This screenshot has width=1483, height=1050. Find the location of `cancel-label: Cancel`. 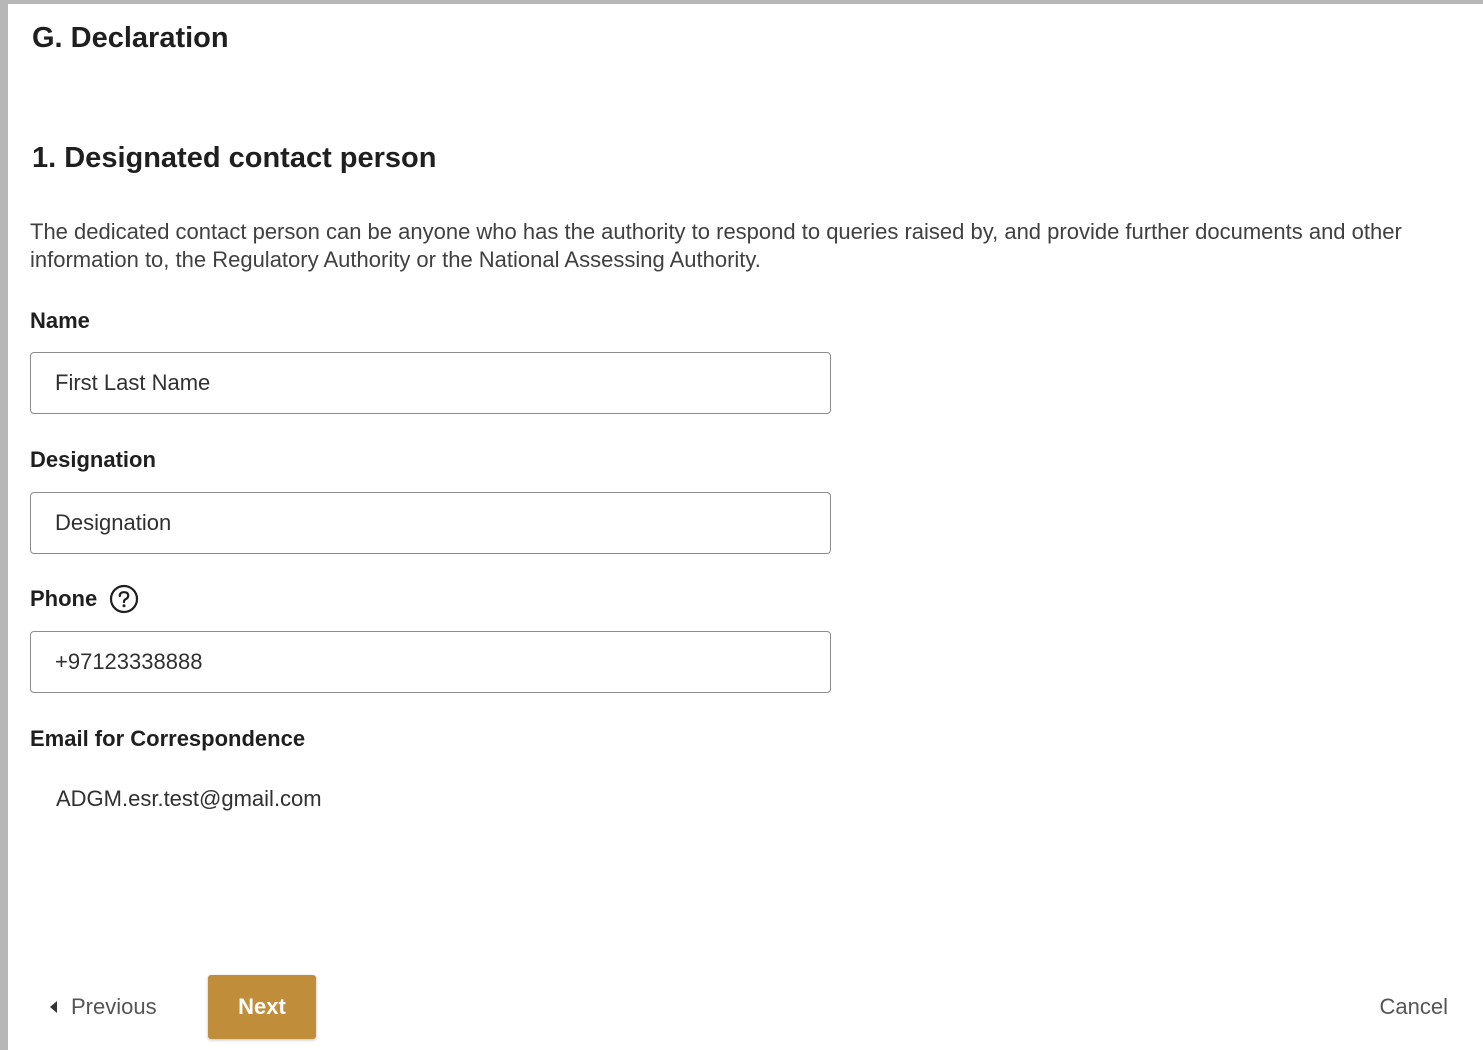

cancel-label: Cancel is located at coordinates (1413, 1006).